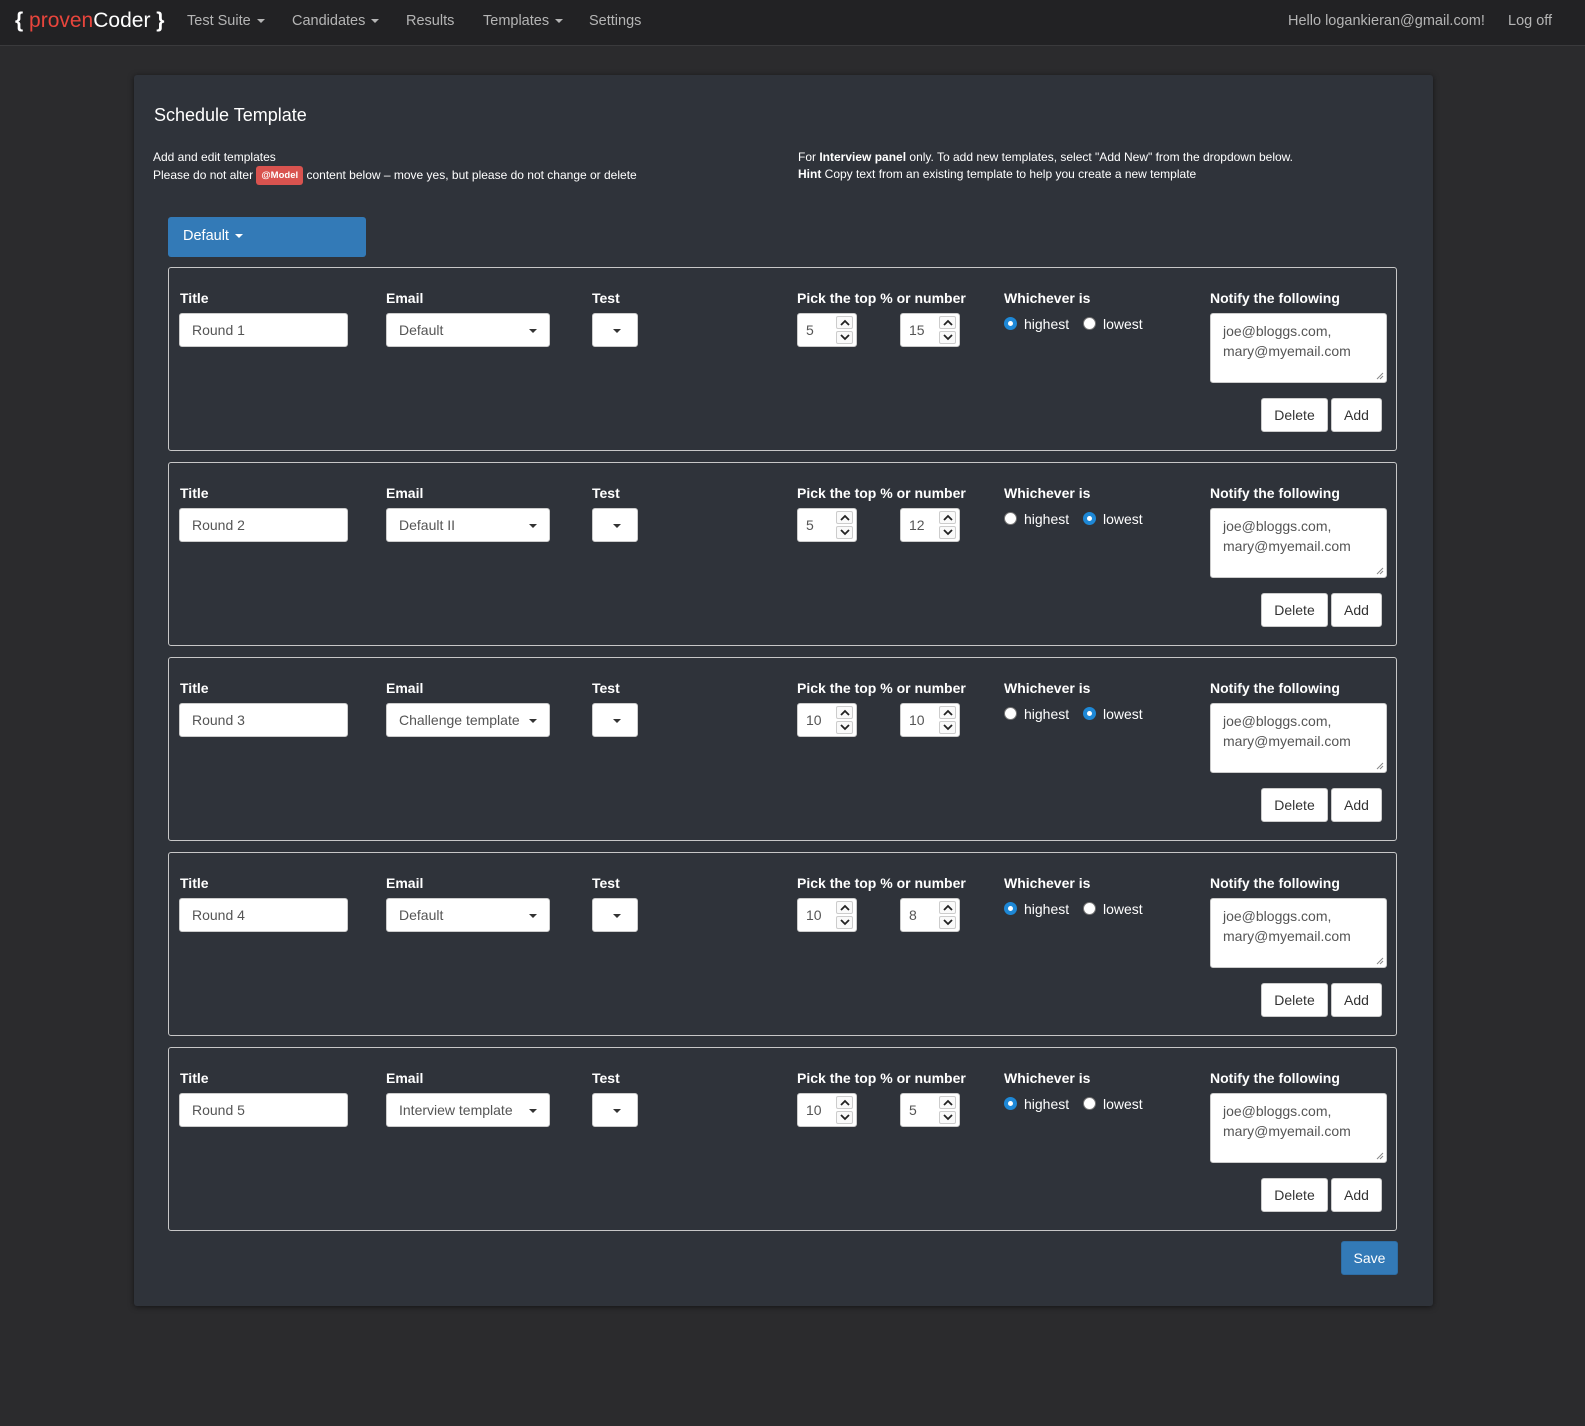 Image resolution: width=1585 pixels, height=1426 pixels. Describe the element at coordinates (930, 915) in the screenshot. I see `number-stepper: 8` at that location.